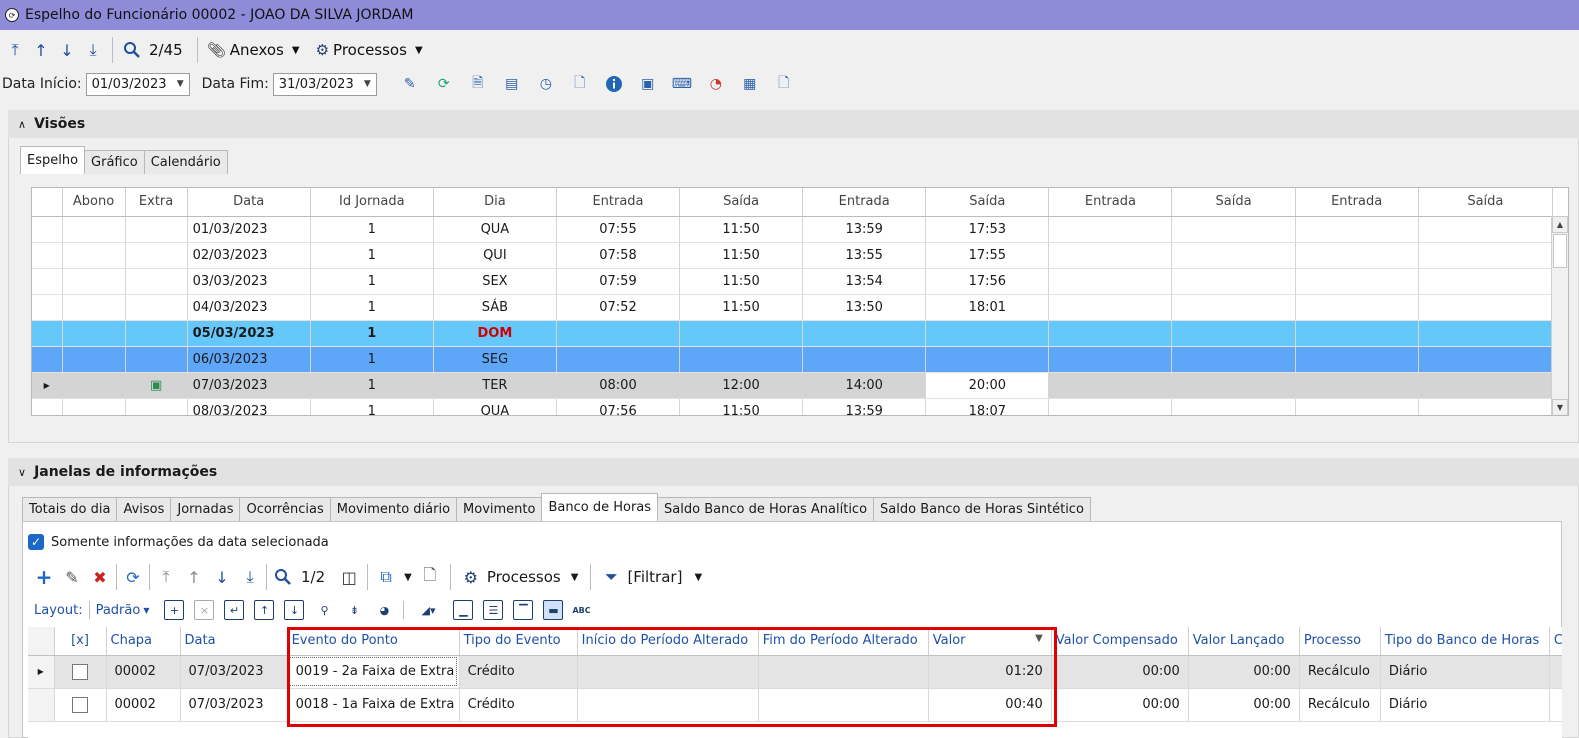 This screenshot has width=1579, height=738. What do you see at coordinates (471, 577) in the screenshot?
I see `gear-icon: ⚙` at bounding box center [471, 577].